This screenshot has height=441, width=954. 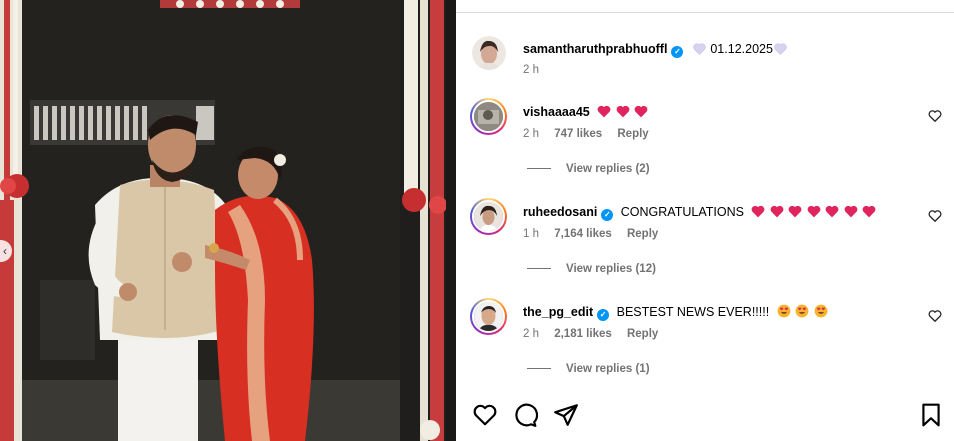 I want to click on caption-line: samantharuthprabhuoffl ✓ 01.12.2025, so click(x=655, y=49).